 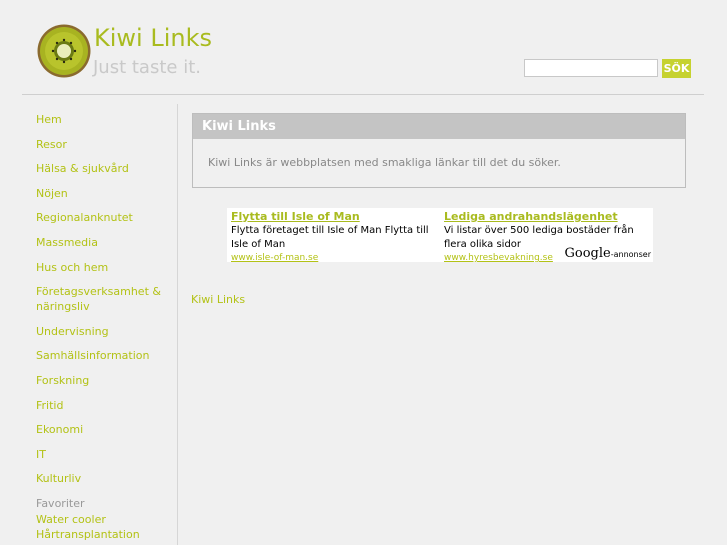 I want to click on nav-item-nojen: Nöjen, so click(x=102, y=193).